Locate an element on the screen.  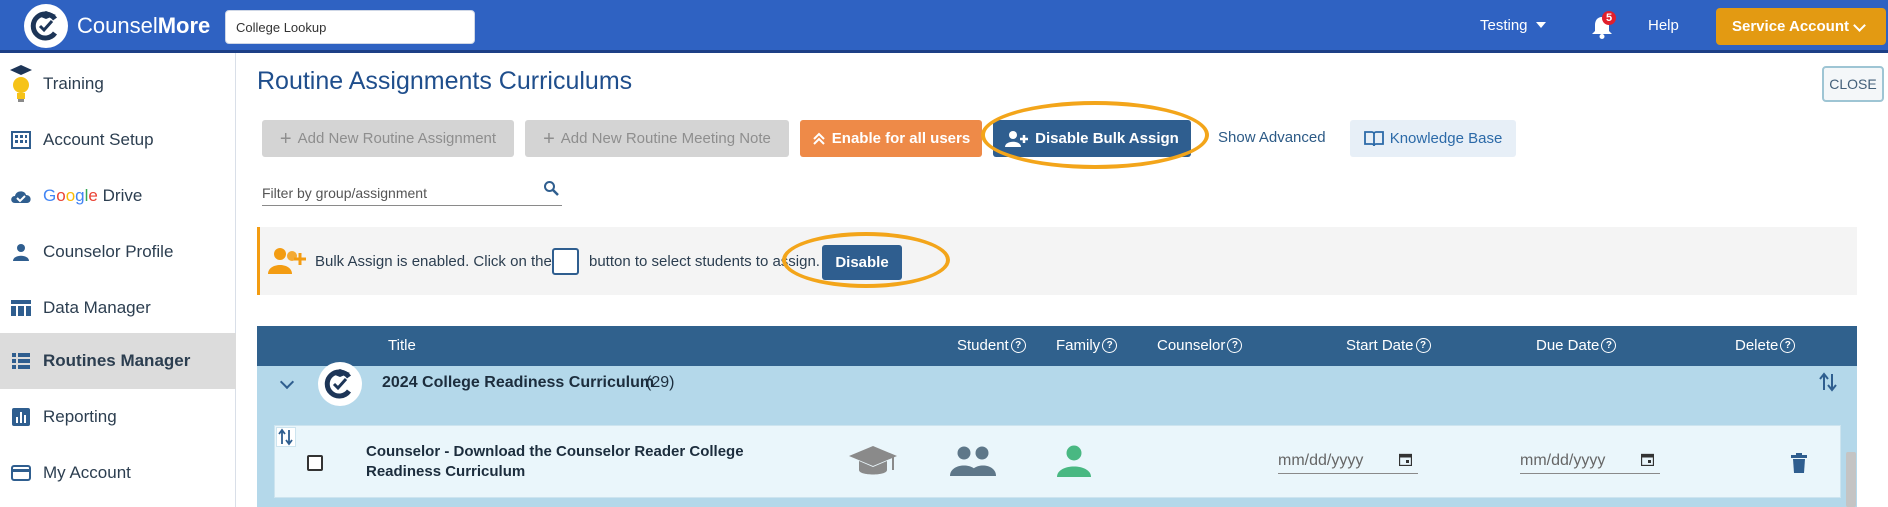
sidebar-item-account-setup: Account Setup is located at coordinates (118, 140).